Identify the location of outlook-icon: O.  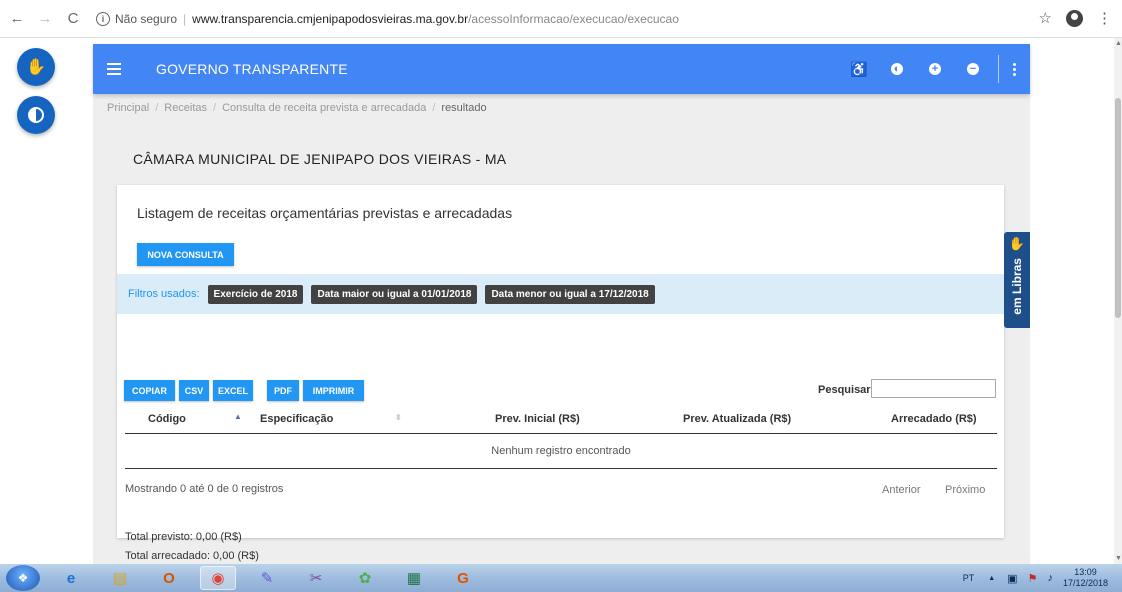
(169, 578).